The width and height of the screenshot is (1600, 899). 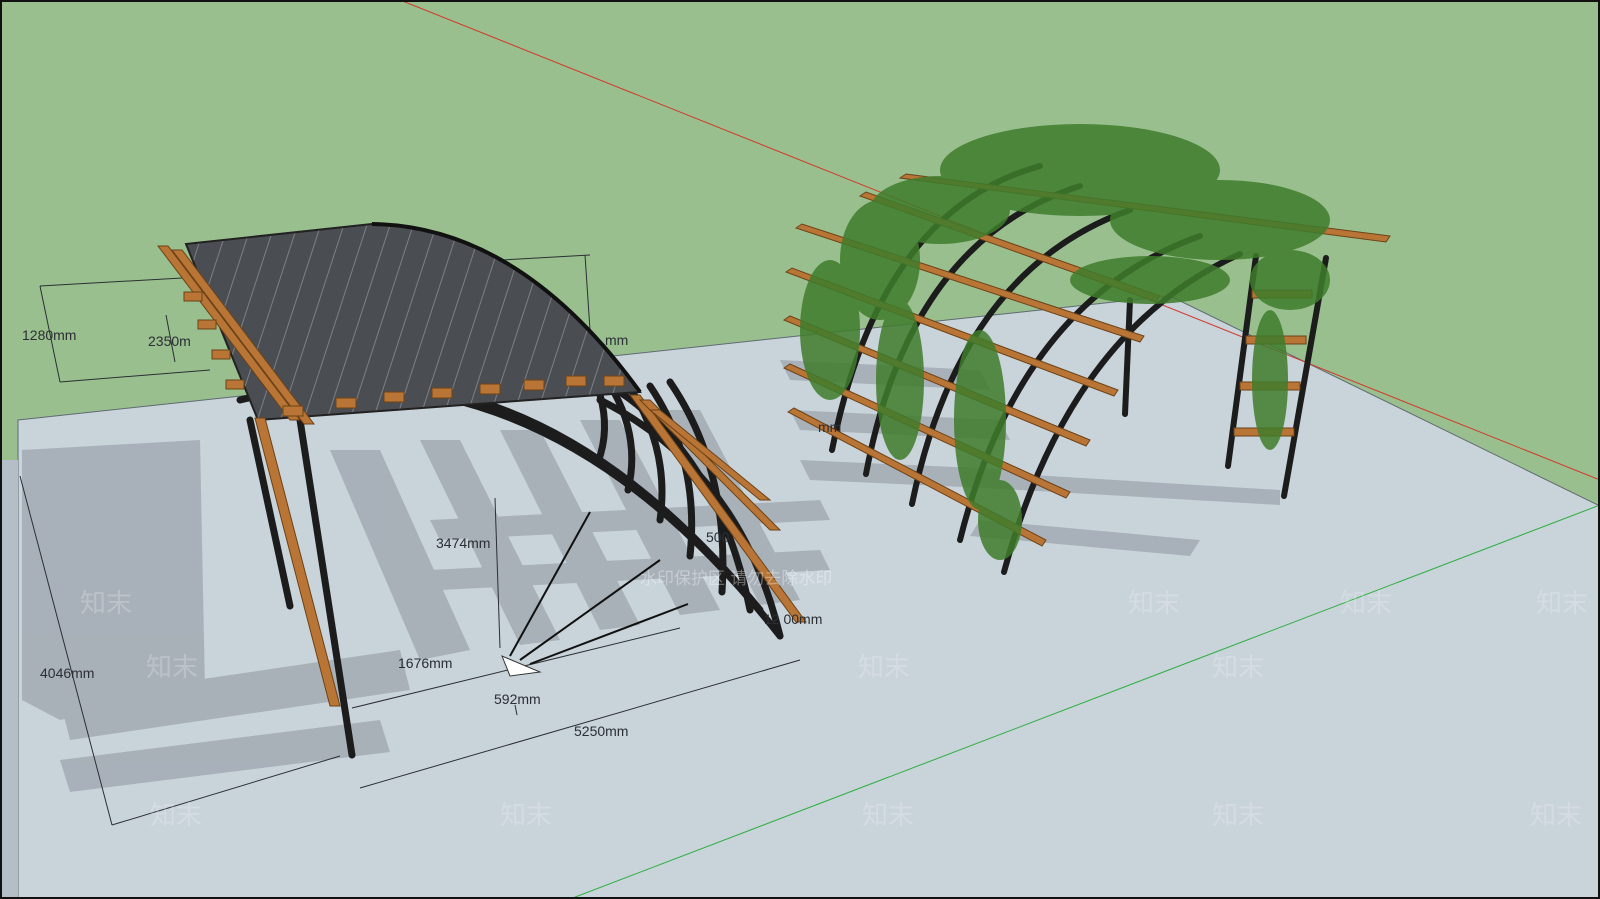 I want to click on dim-mm-right: mm, so click(x=616, y=340).